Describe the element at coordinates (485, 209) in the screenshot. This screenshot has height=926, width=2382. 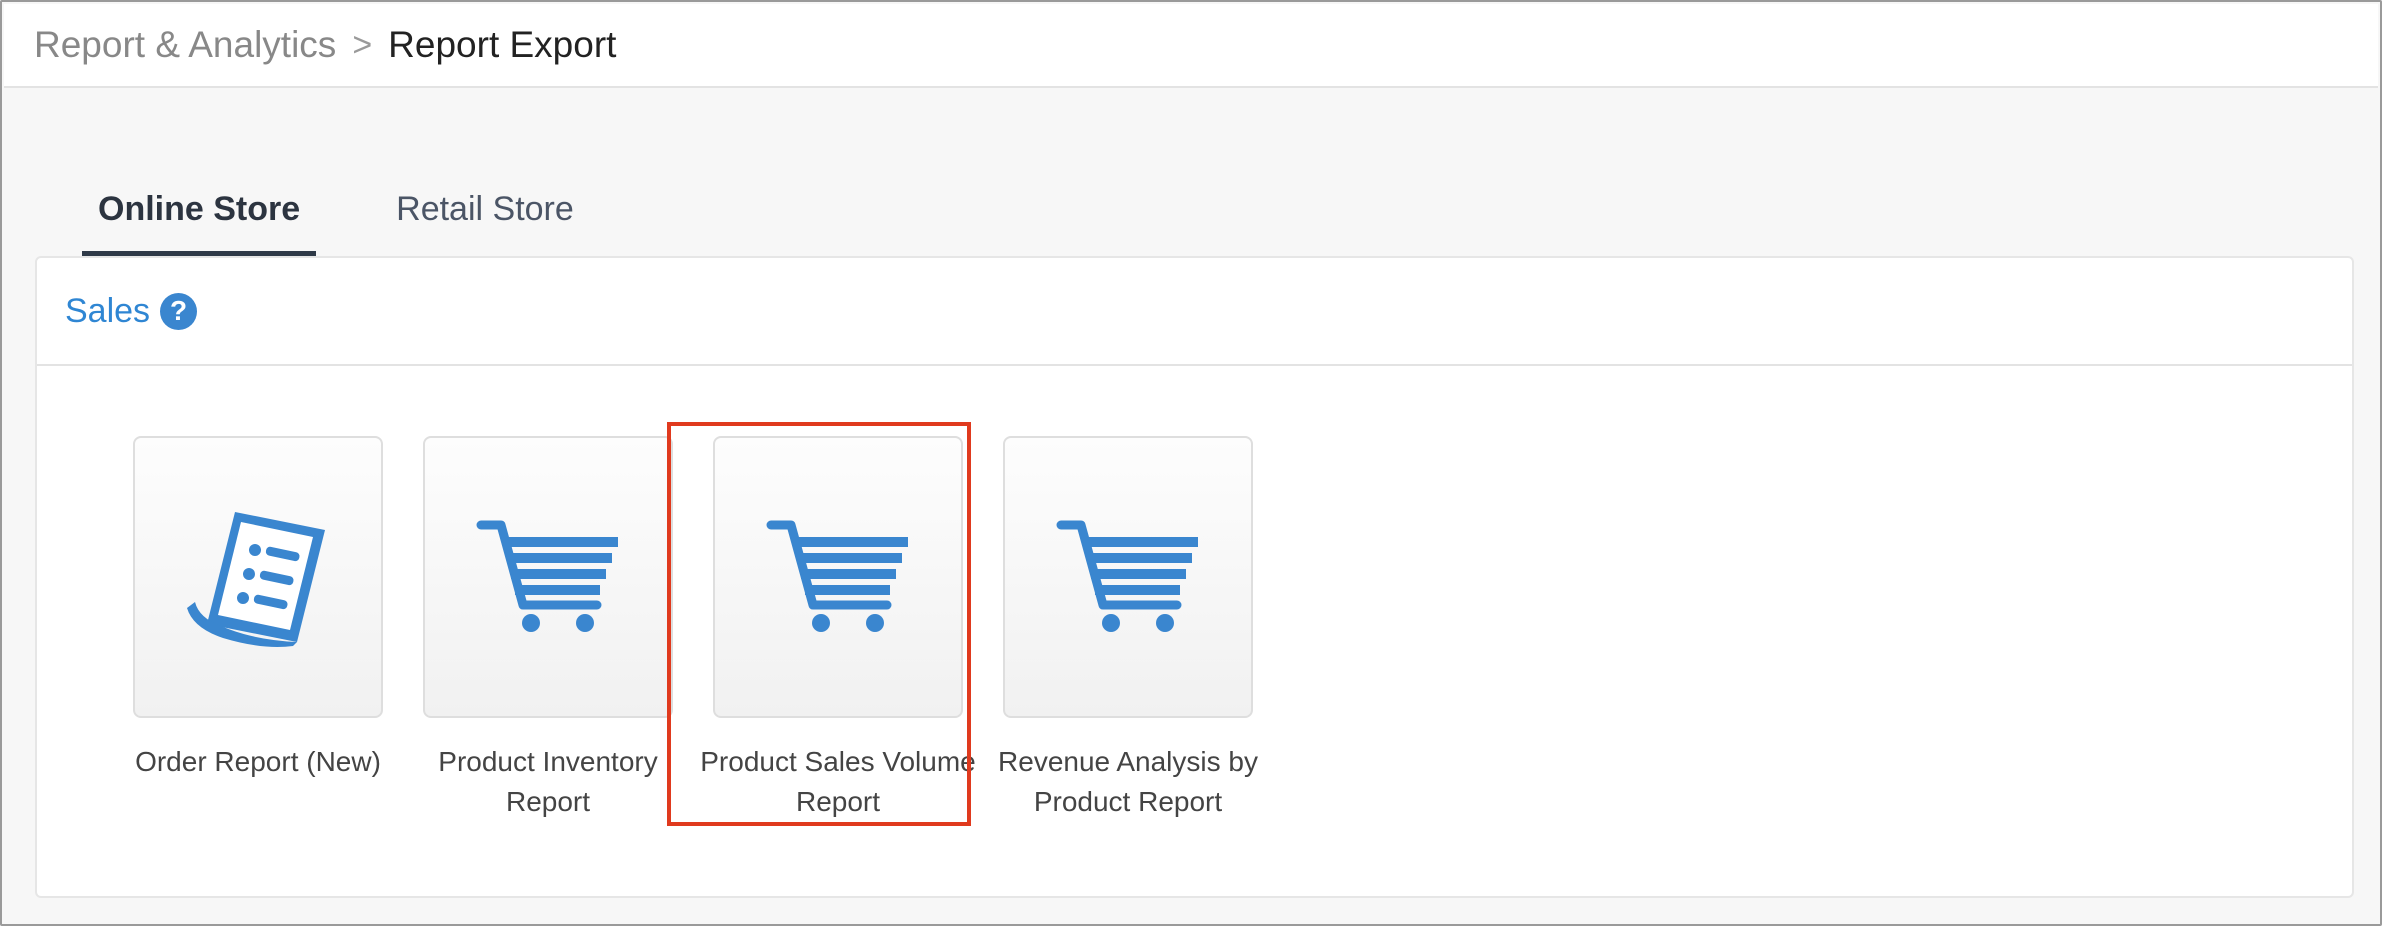
I see `tab-retail-store: Retail Store` at that location.